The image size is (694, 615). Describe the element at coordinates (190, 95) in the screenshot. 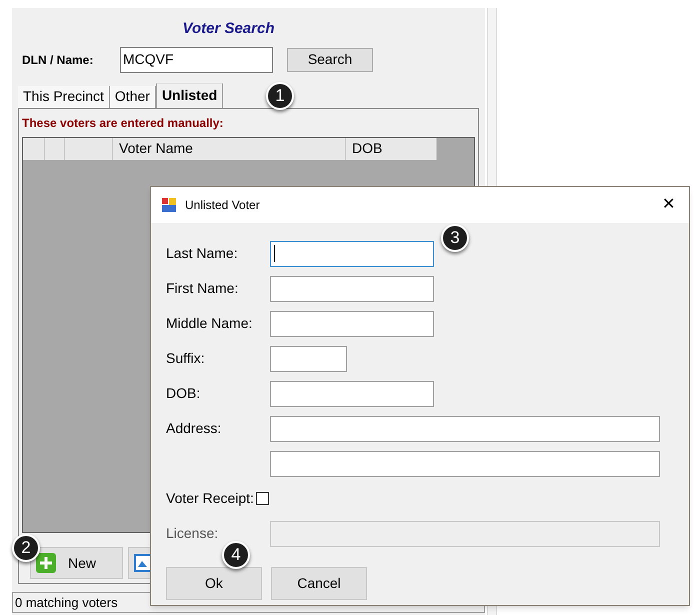

I see `tab: Unlisted` at that location.